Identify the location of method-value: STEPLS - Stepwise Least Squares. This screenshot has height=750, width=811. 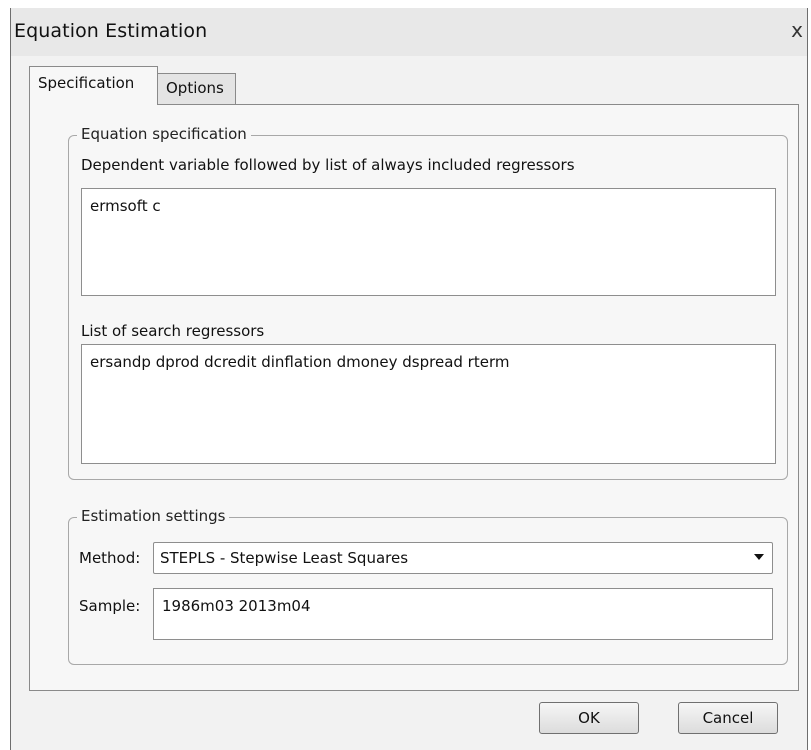
(284, 558).